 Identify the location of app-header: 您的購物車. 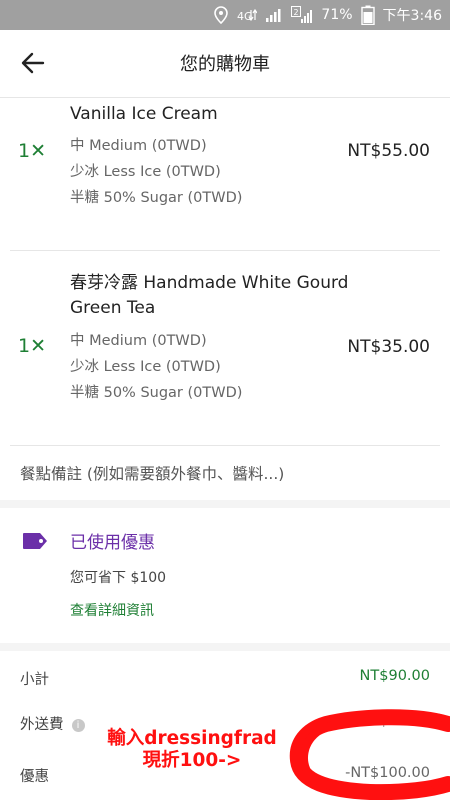
(225, 64).